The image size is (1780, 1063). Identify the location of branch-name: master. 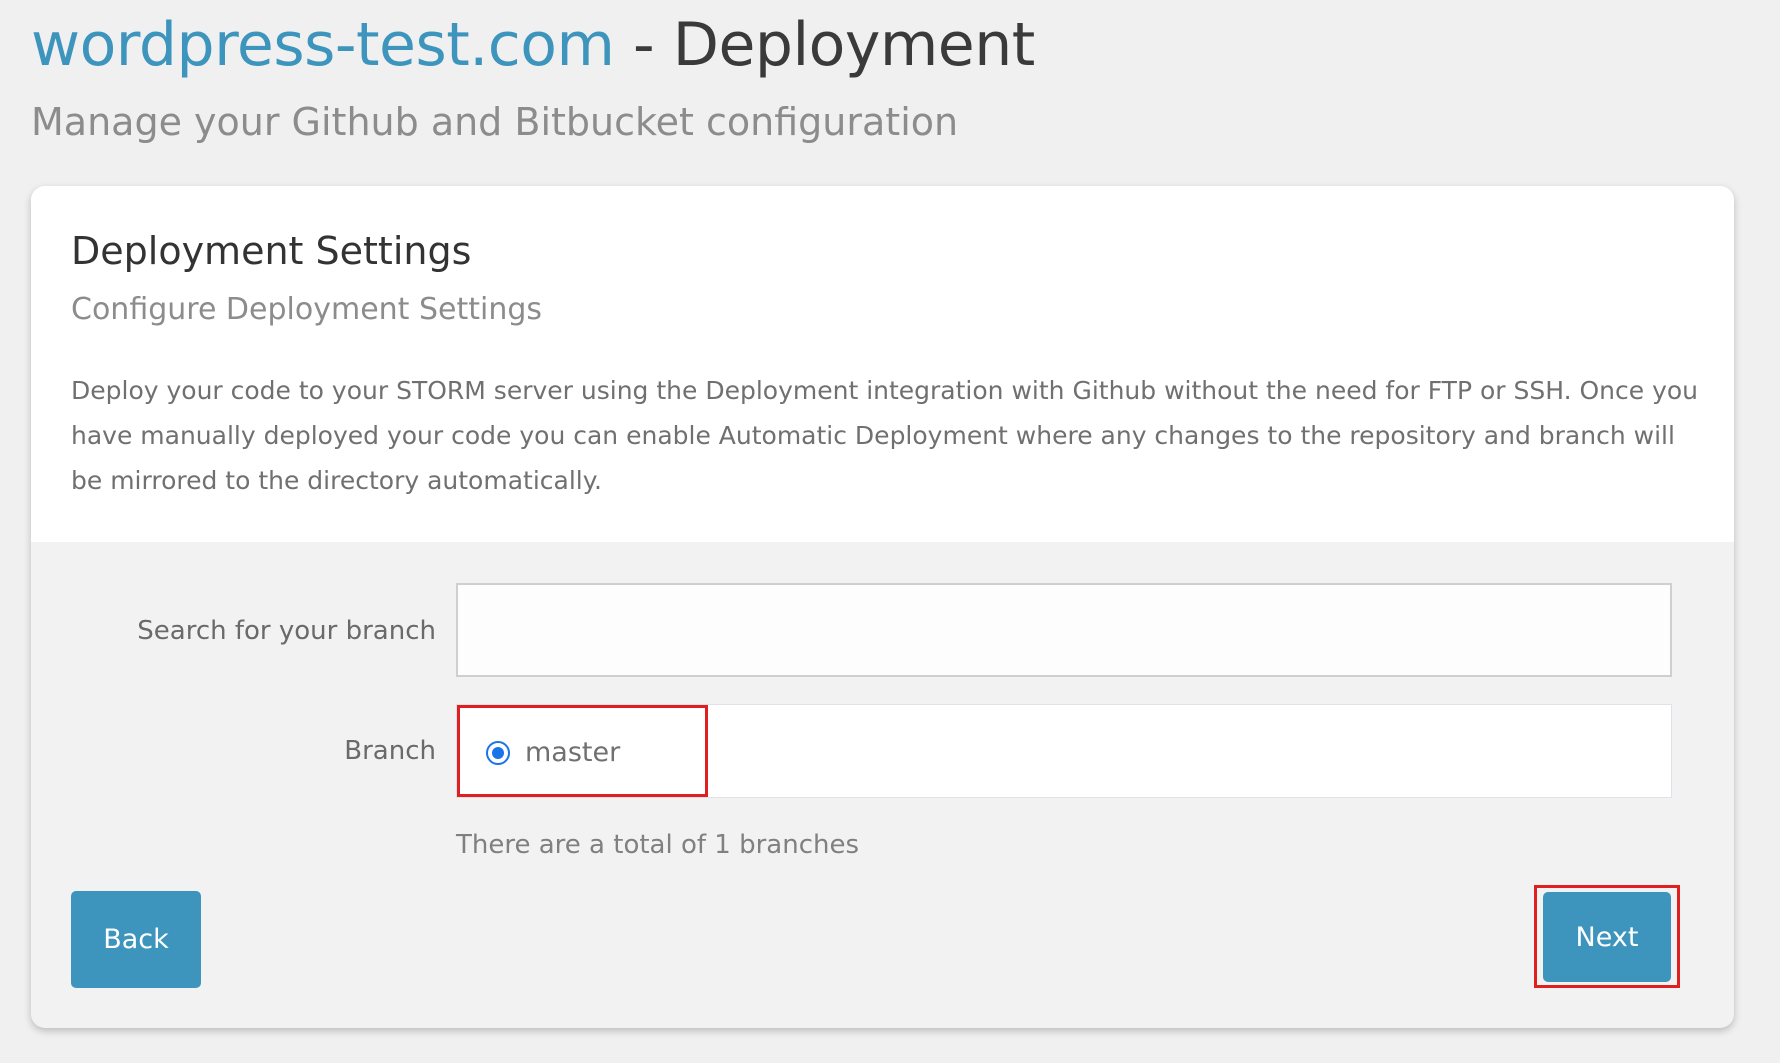
(573, 752).